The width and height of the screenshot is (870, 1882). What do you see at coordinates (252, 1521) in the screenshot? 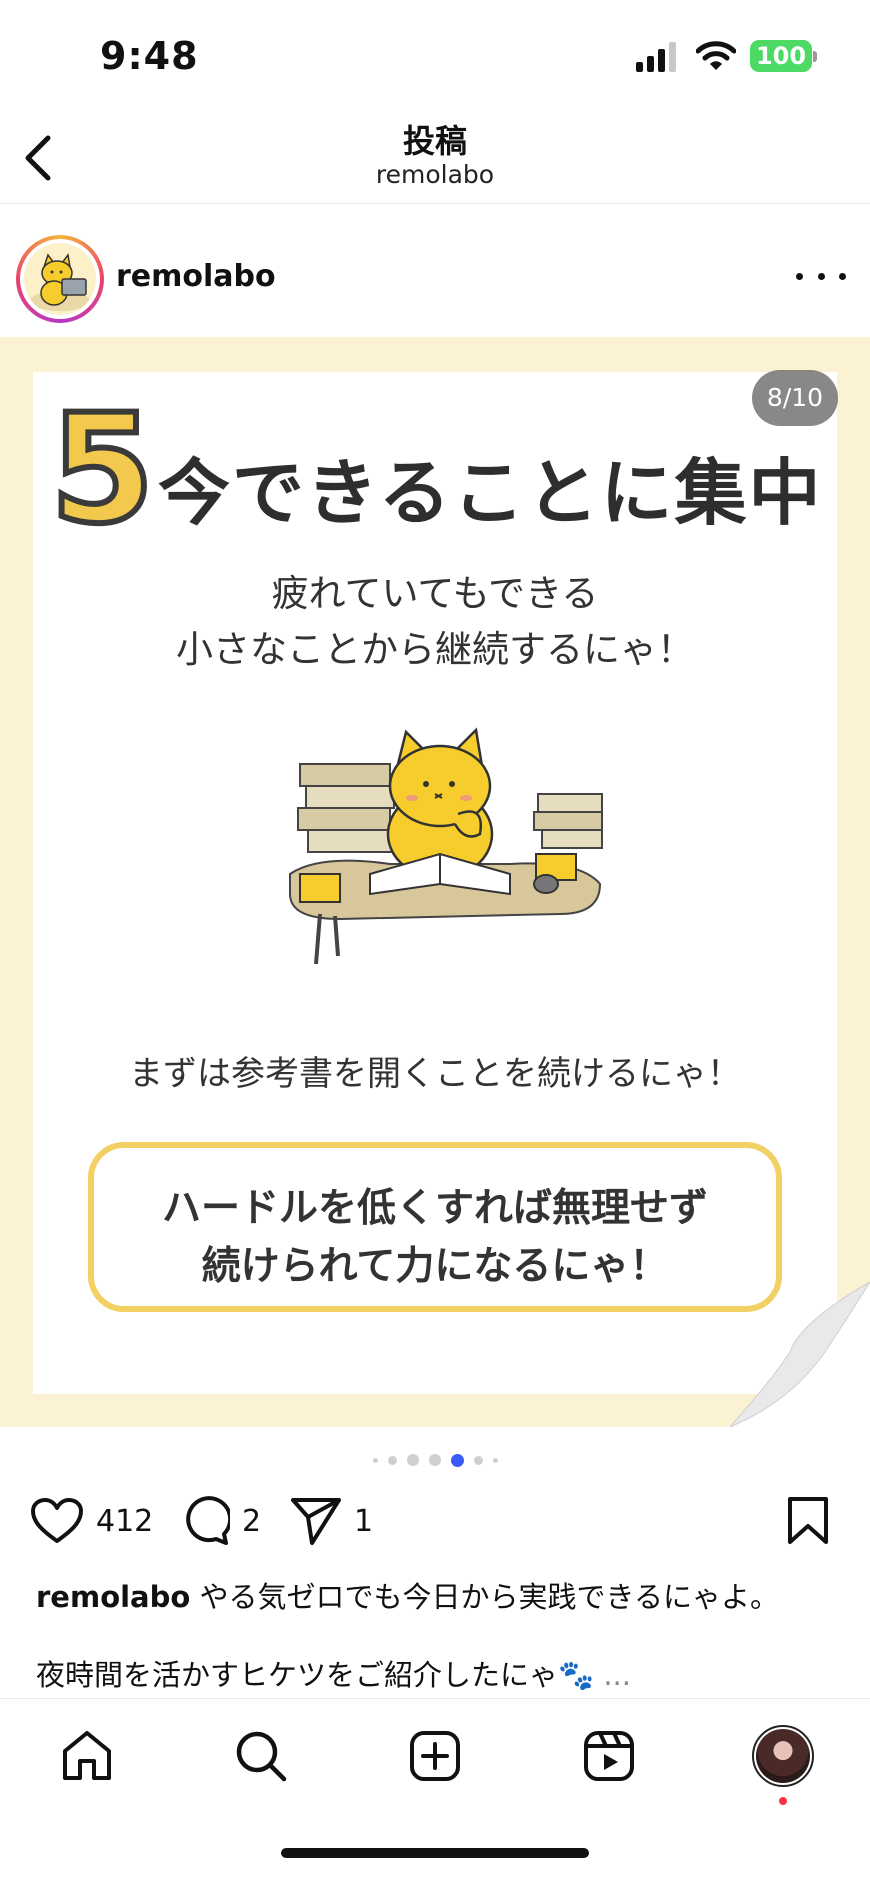
I see `comment-count: 2` at bounding box center [252, 1521].